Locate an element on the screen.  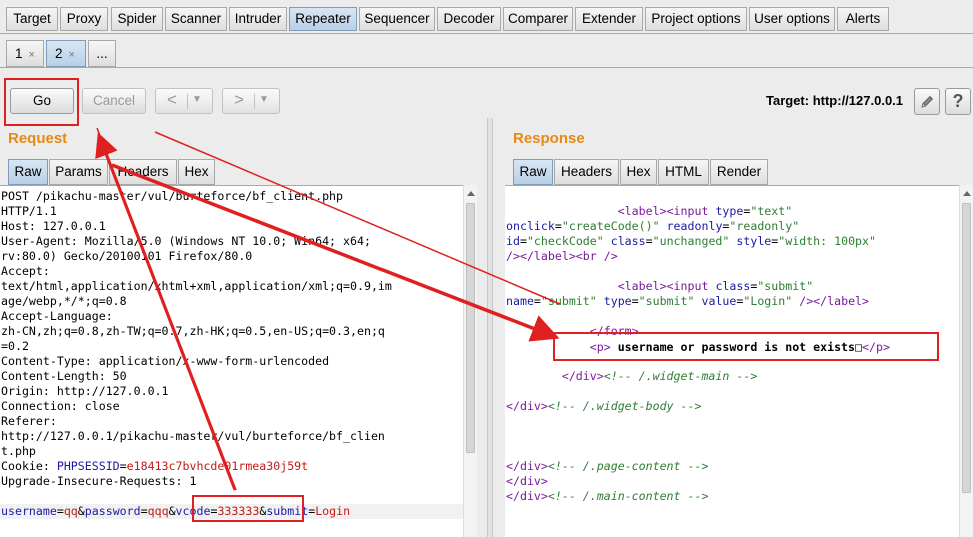
tab-spider: Spider is located at coordinates (137, 19).